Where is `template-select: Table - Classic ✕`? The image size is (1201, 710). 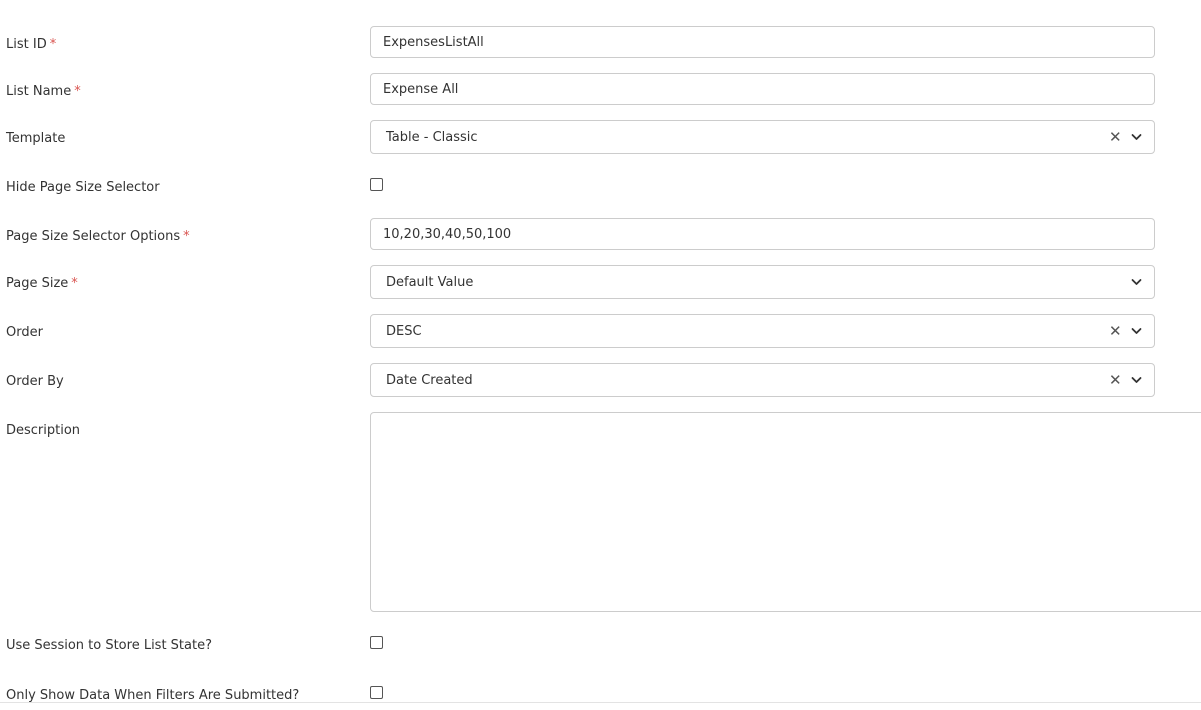
template-select: Table - Classic ✕ is located at coordinates (762, 137).